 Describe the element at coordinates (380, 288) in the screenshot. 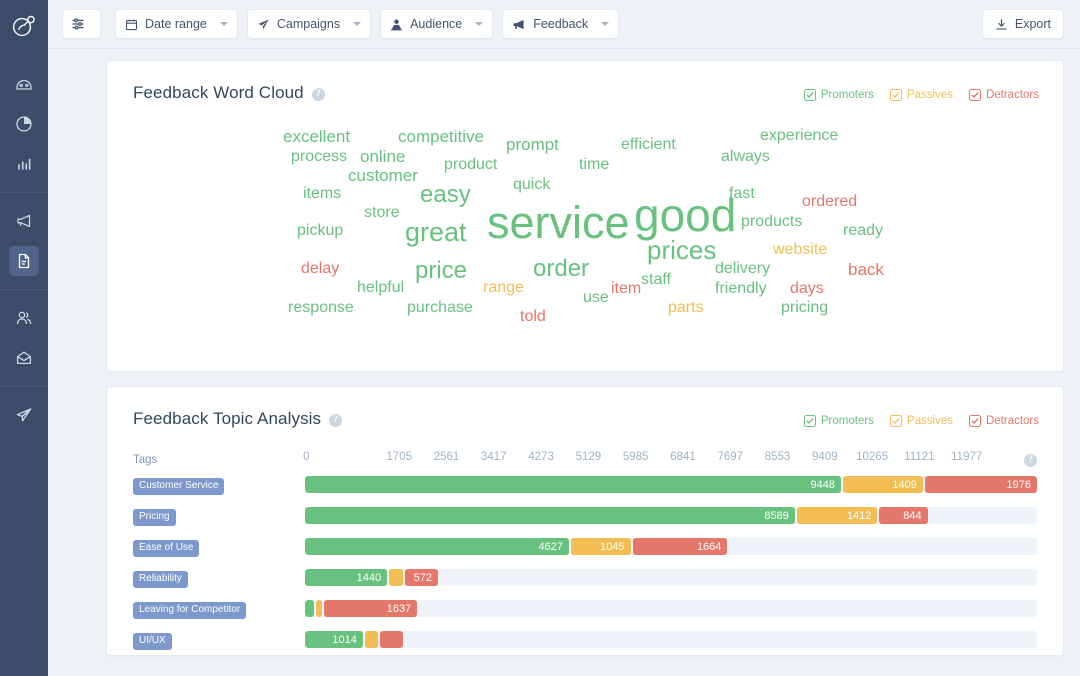

I see `cloud-word: helpful` at that location.